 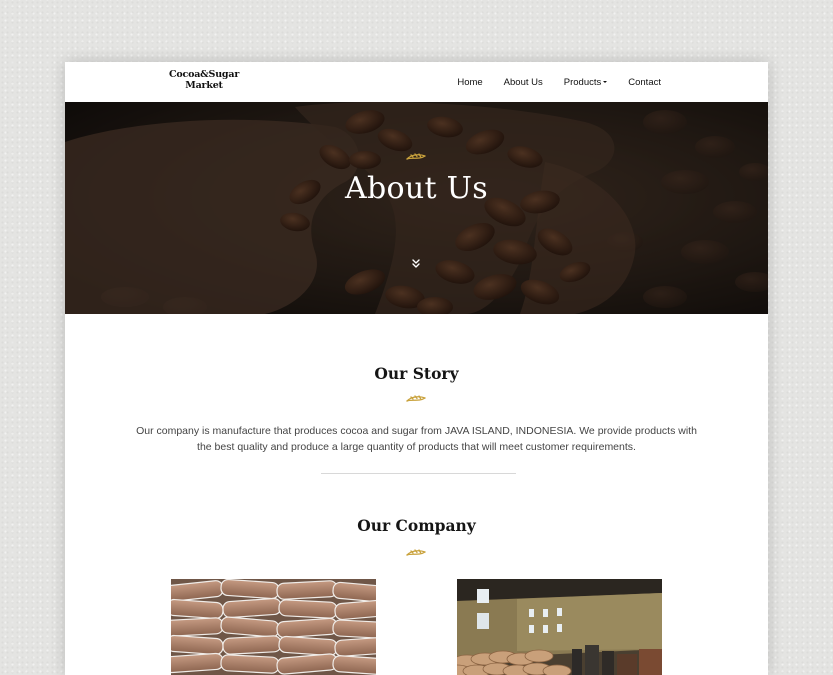 What do you see at coordinates (559, 627) in the screenshot?
I see `warehouse-photo` at bounding box center [559, 627].